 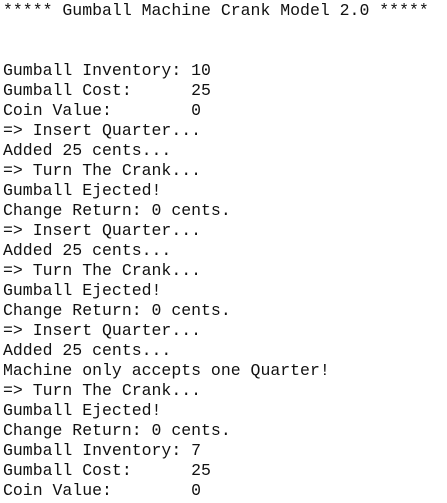 What do you see at coordinates (107, 90) in the screenshot?
I see `cost-line-initial: Gumball Cost: 25` at bounding box center [107, 90].